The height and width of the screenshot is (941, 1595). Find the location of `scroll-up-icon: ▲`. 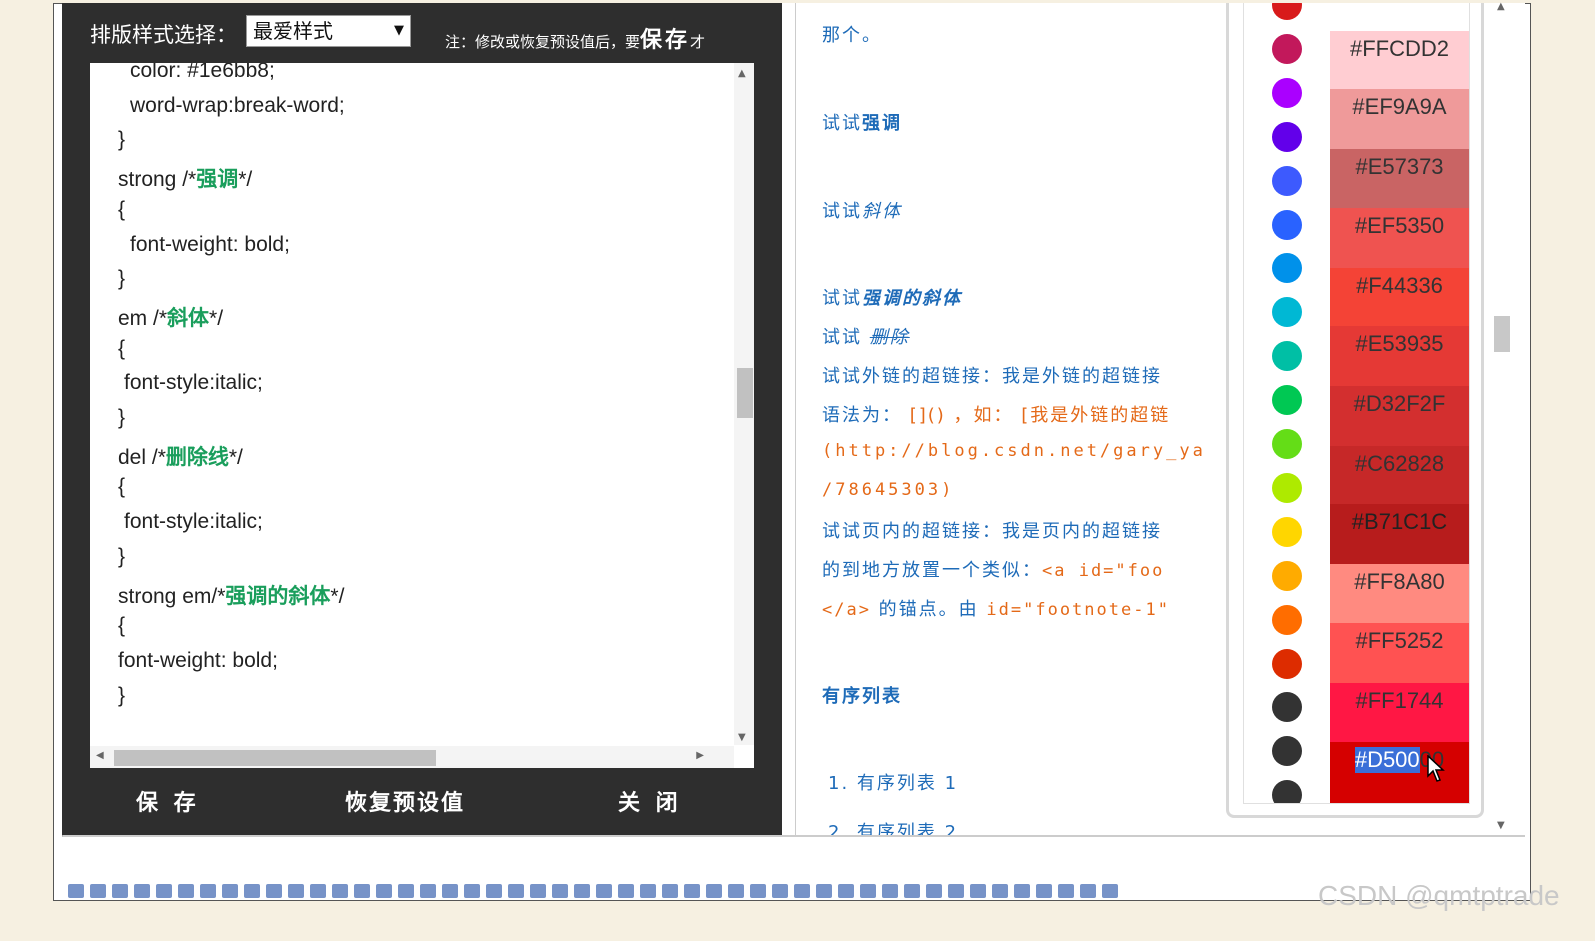

scroll-up-icon: ▲ is located at coordinates (742, 73).